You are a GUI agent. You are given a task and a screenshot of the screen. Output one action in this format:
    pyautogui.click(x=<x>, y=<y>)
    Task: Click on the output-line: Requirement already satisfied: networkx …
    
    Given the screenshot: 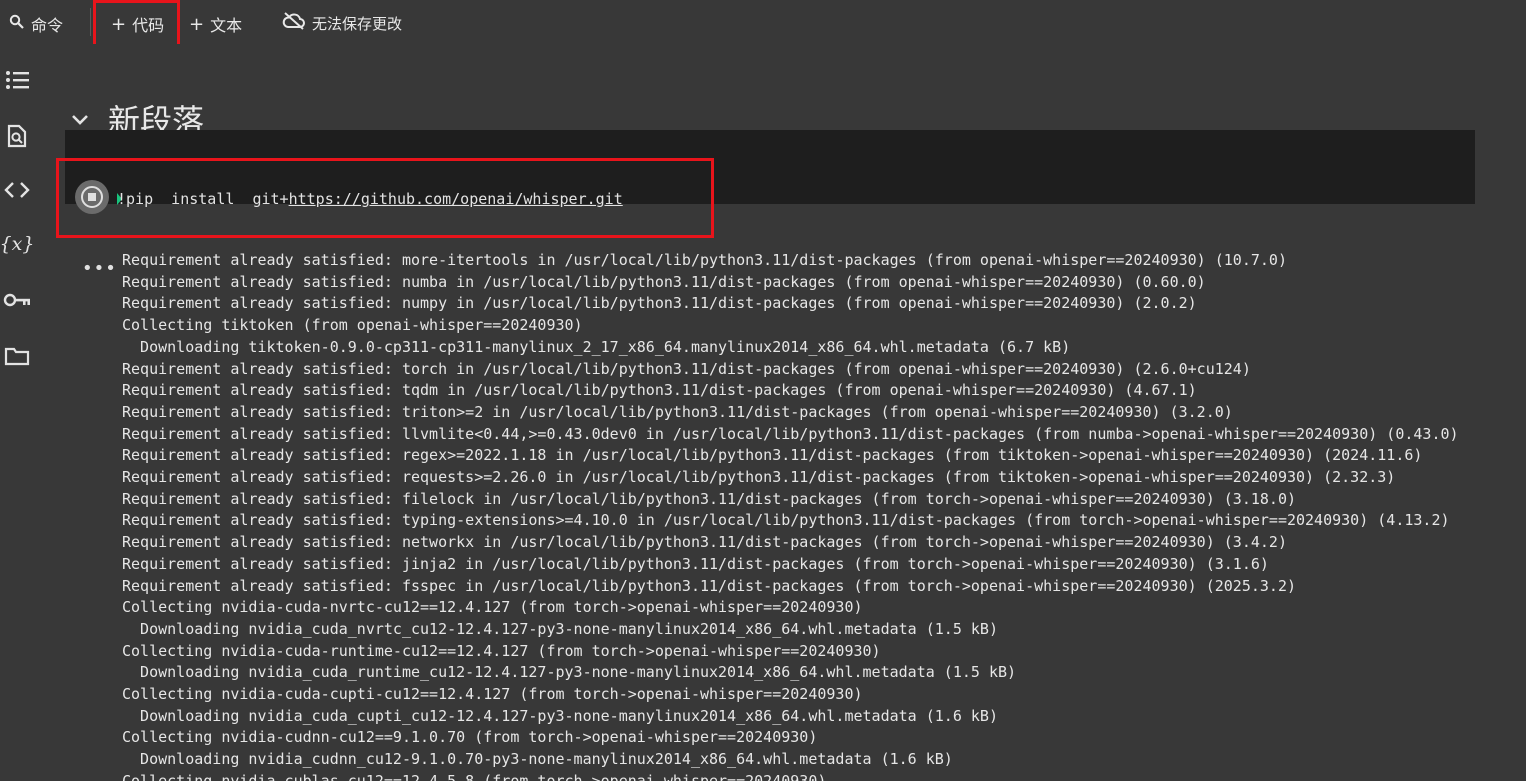 What is the action you would take?
    pyautogui.click(x=704, y=542)
    